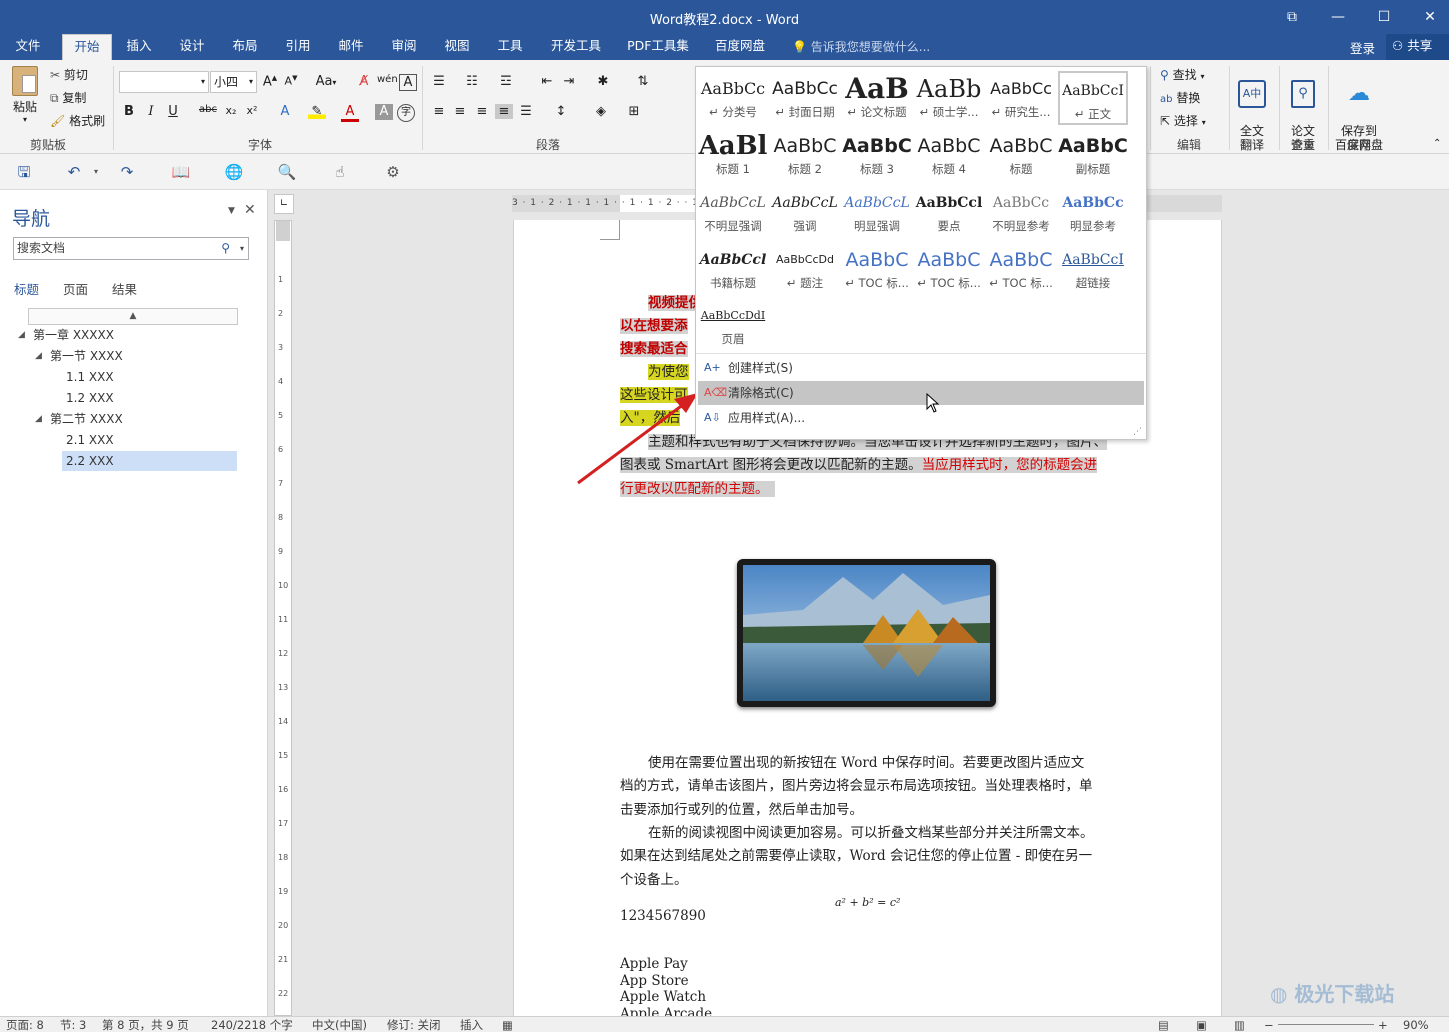 This screenshot has height=1032, width=1449. I want to click on collapse-ribbon-icon: ⌃, so click(1437, 143).